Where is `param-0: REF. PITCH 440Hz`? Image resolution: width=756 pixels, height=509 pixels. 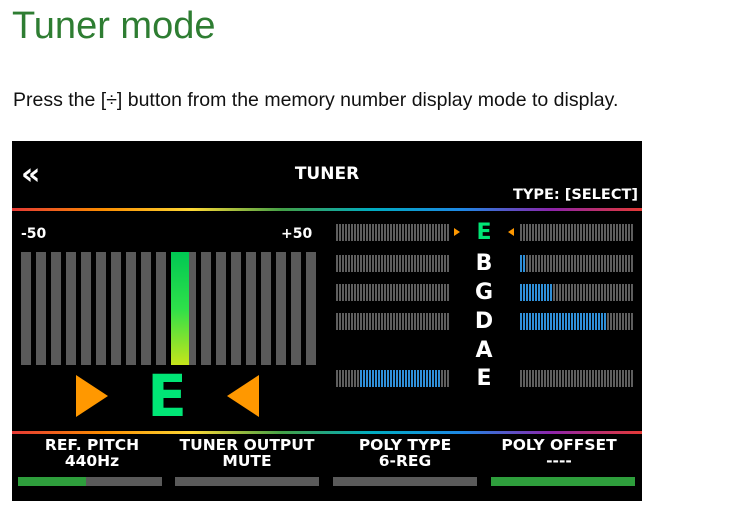 param-0: REF. PITCH 440Hz is located at coordinates (92, 453).